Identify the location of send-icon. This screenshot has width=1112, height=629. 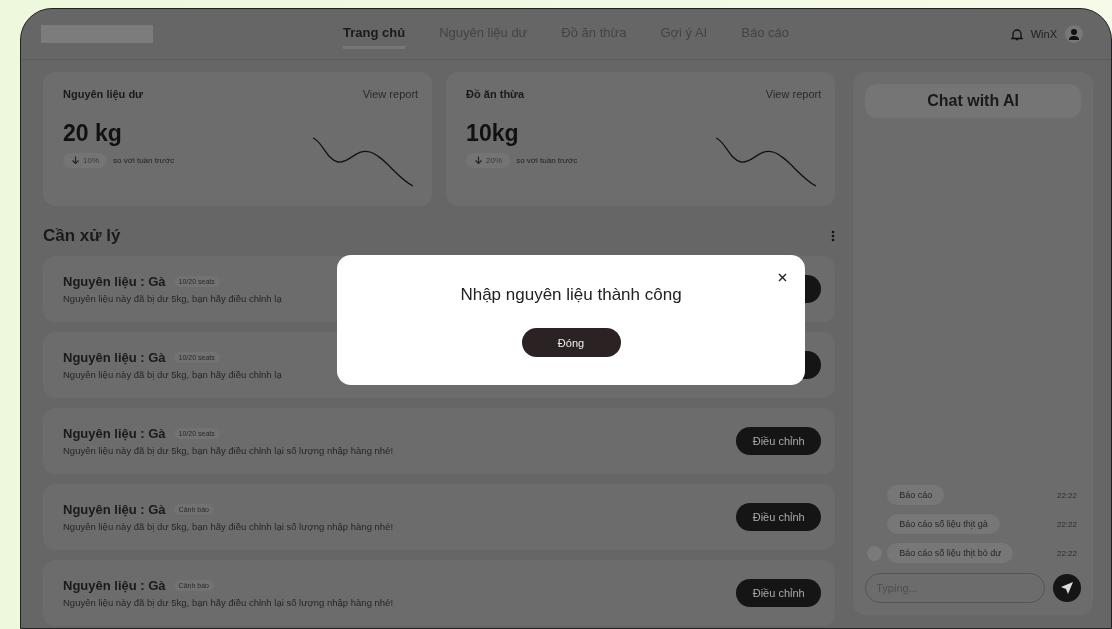
(1067, 588).